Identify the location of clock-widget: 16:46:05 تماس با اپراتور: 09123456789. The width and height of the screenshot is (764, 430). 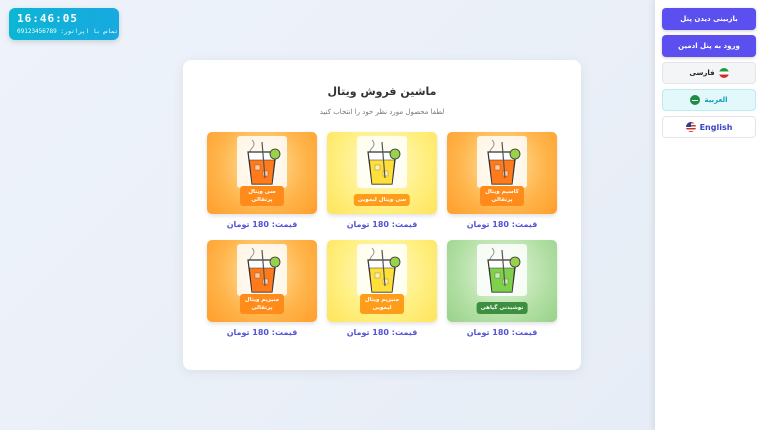
(64, 24).